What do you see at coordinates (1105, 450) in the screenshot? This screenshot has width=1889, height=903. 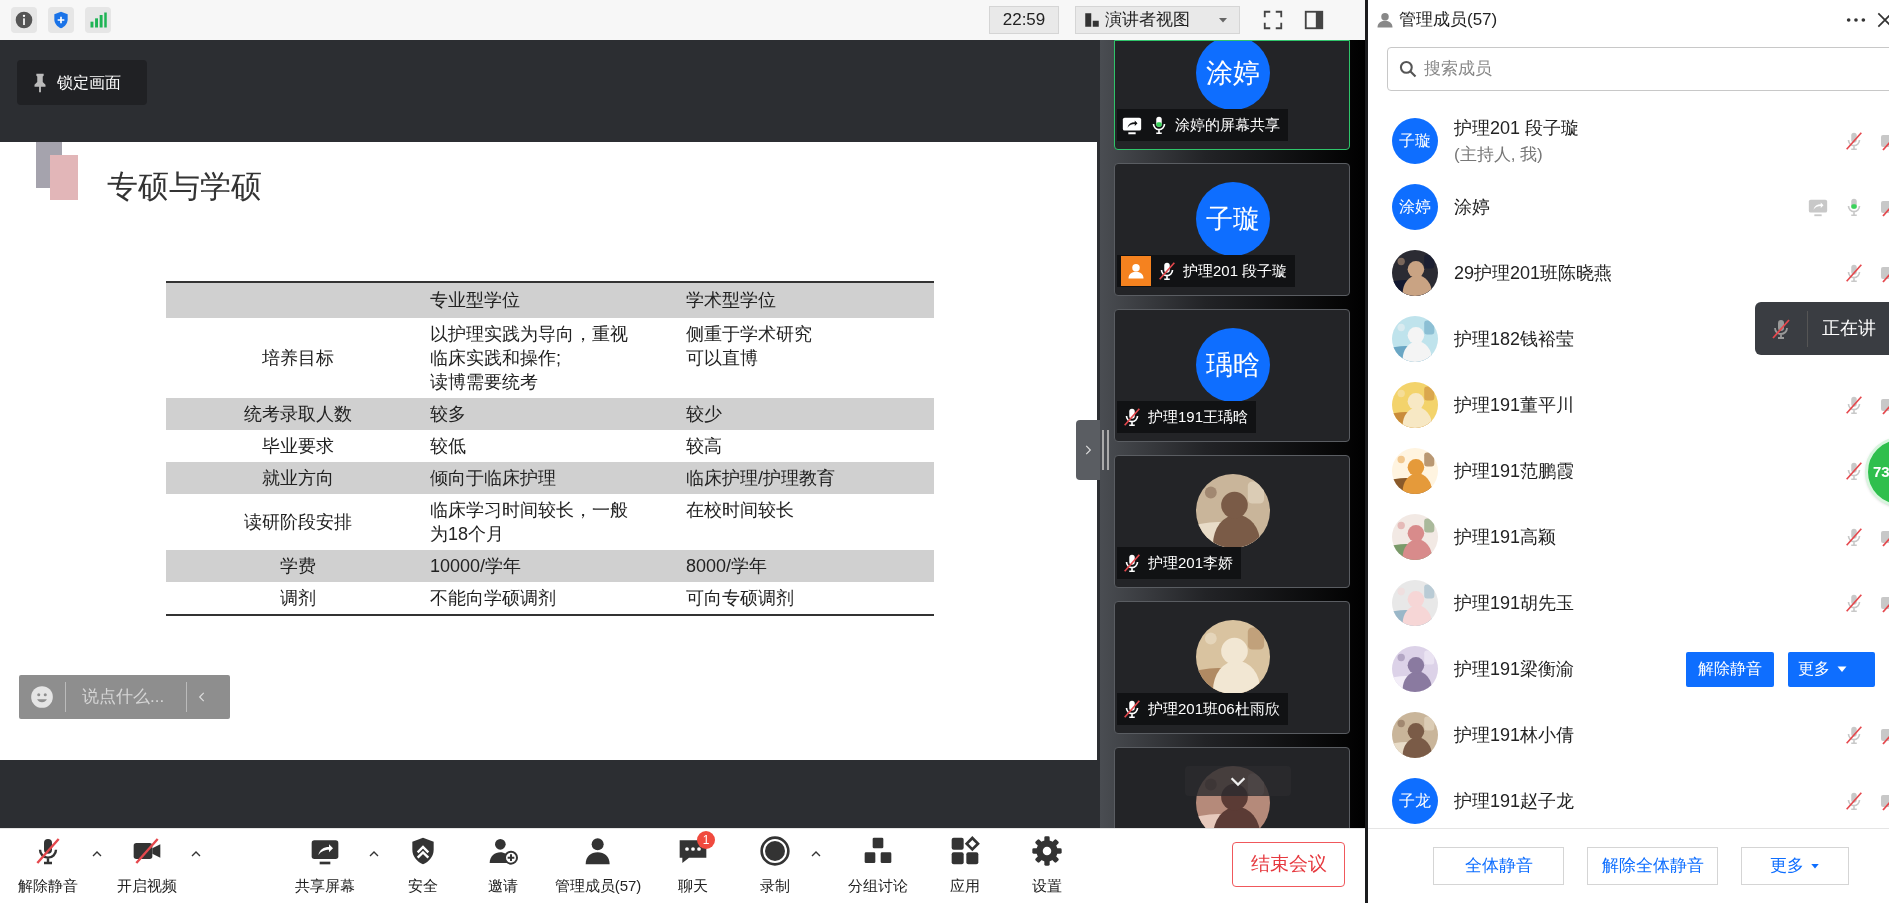 I see `resize-handle` at bounding box center [1105, 450].